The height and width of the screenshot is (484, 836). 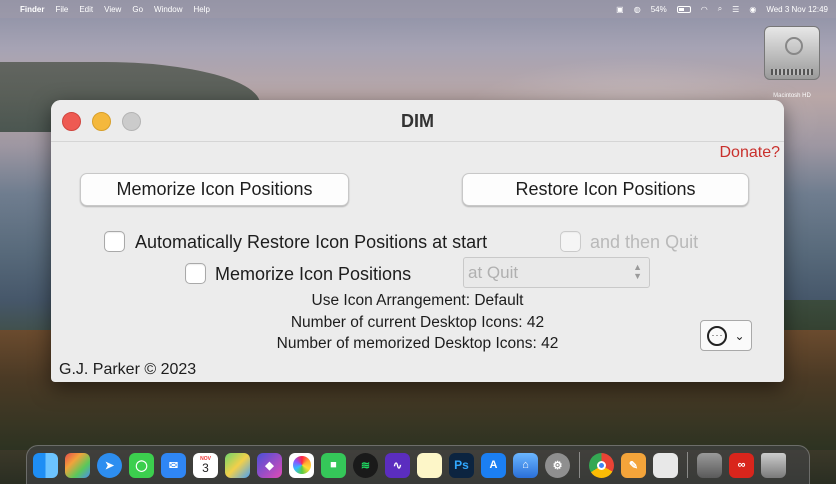 I want to click on ellipsis-icon: ···, so click(x=717, y=335).